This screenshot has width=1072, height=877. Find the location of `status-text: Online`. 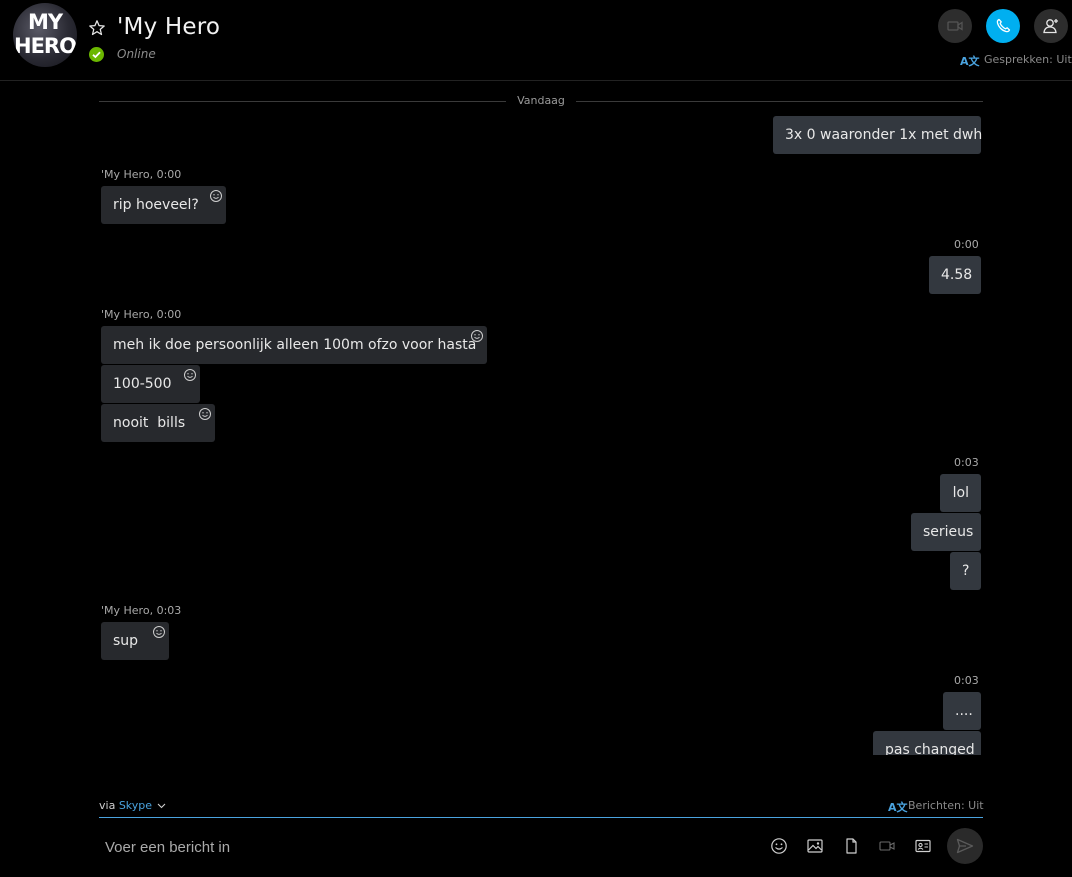

status-text: Online is located at coordinates (136, 54).